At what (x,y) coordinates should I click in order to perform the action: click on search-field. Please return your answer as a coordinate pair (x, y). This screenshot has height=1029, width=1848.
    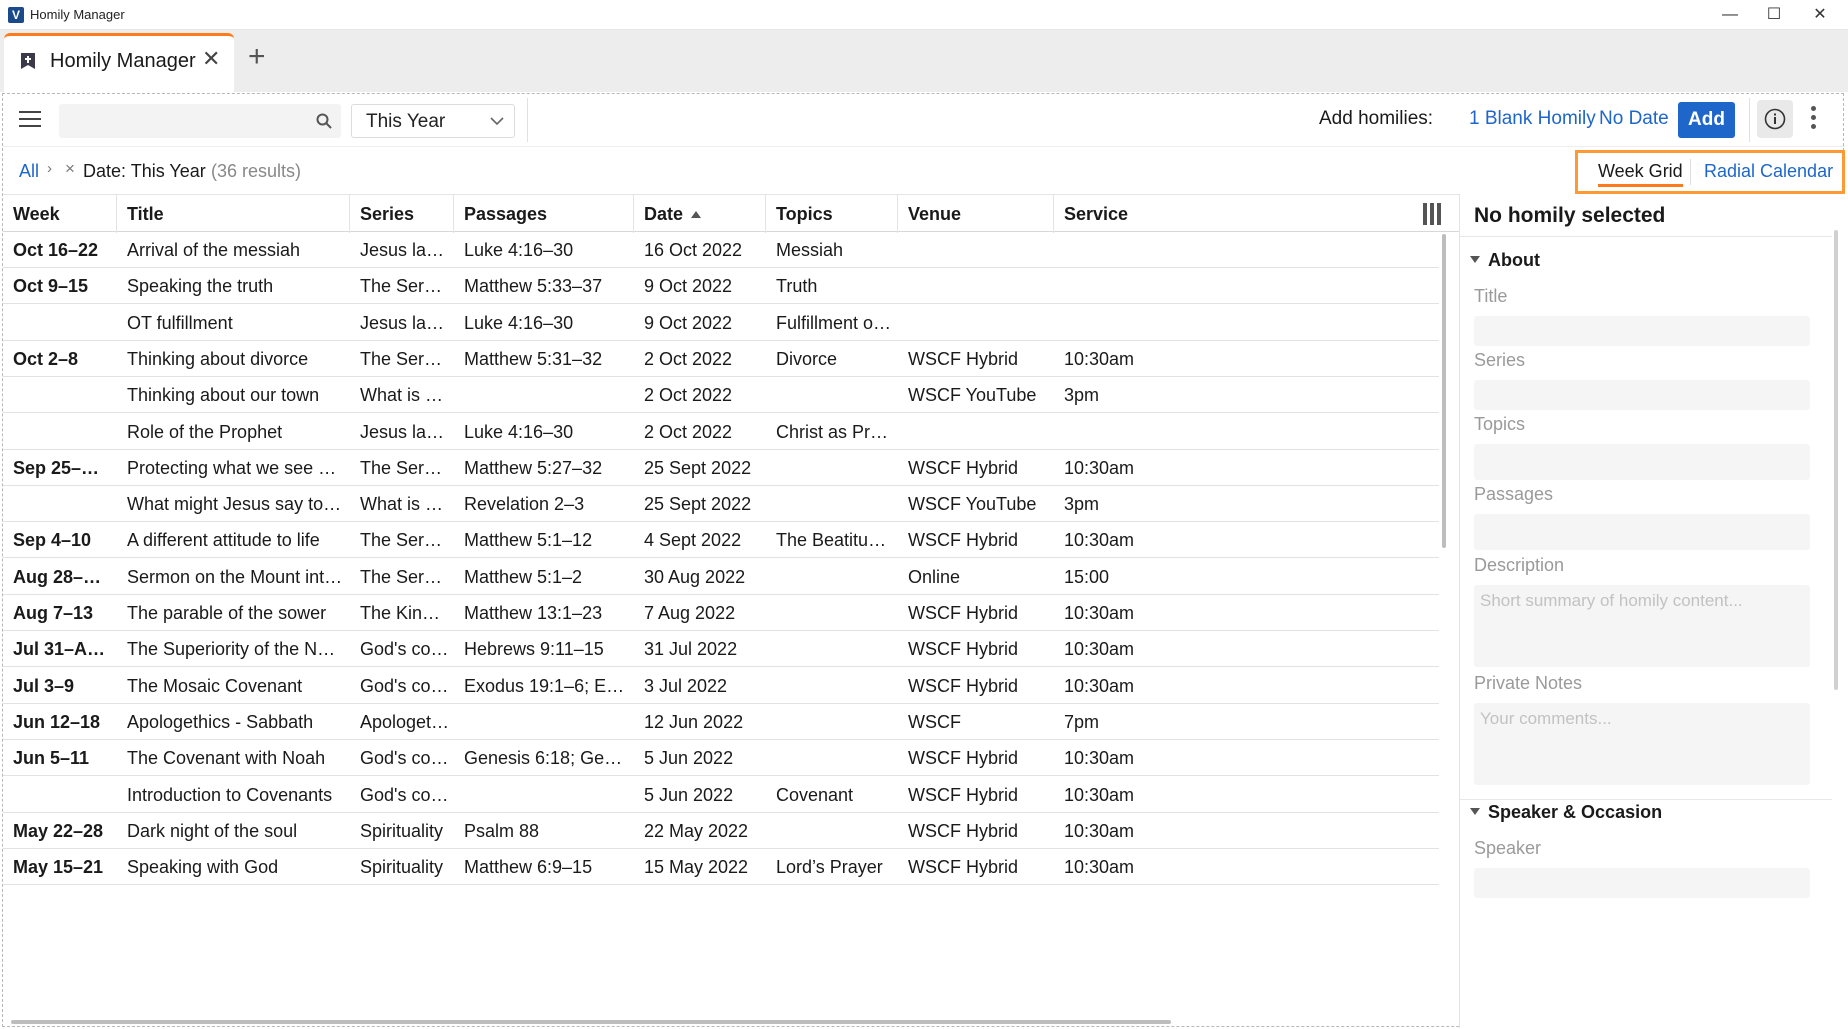
    Looking at the image, I should click on (200, 121).